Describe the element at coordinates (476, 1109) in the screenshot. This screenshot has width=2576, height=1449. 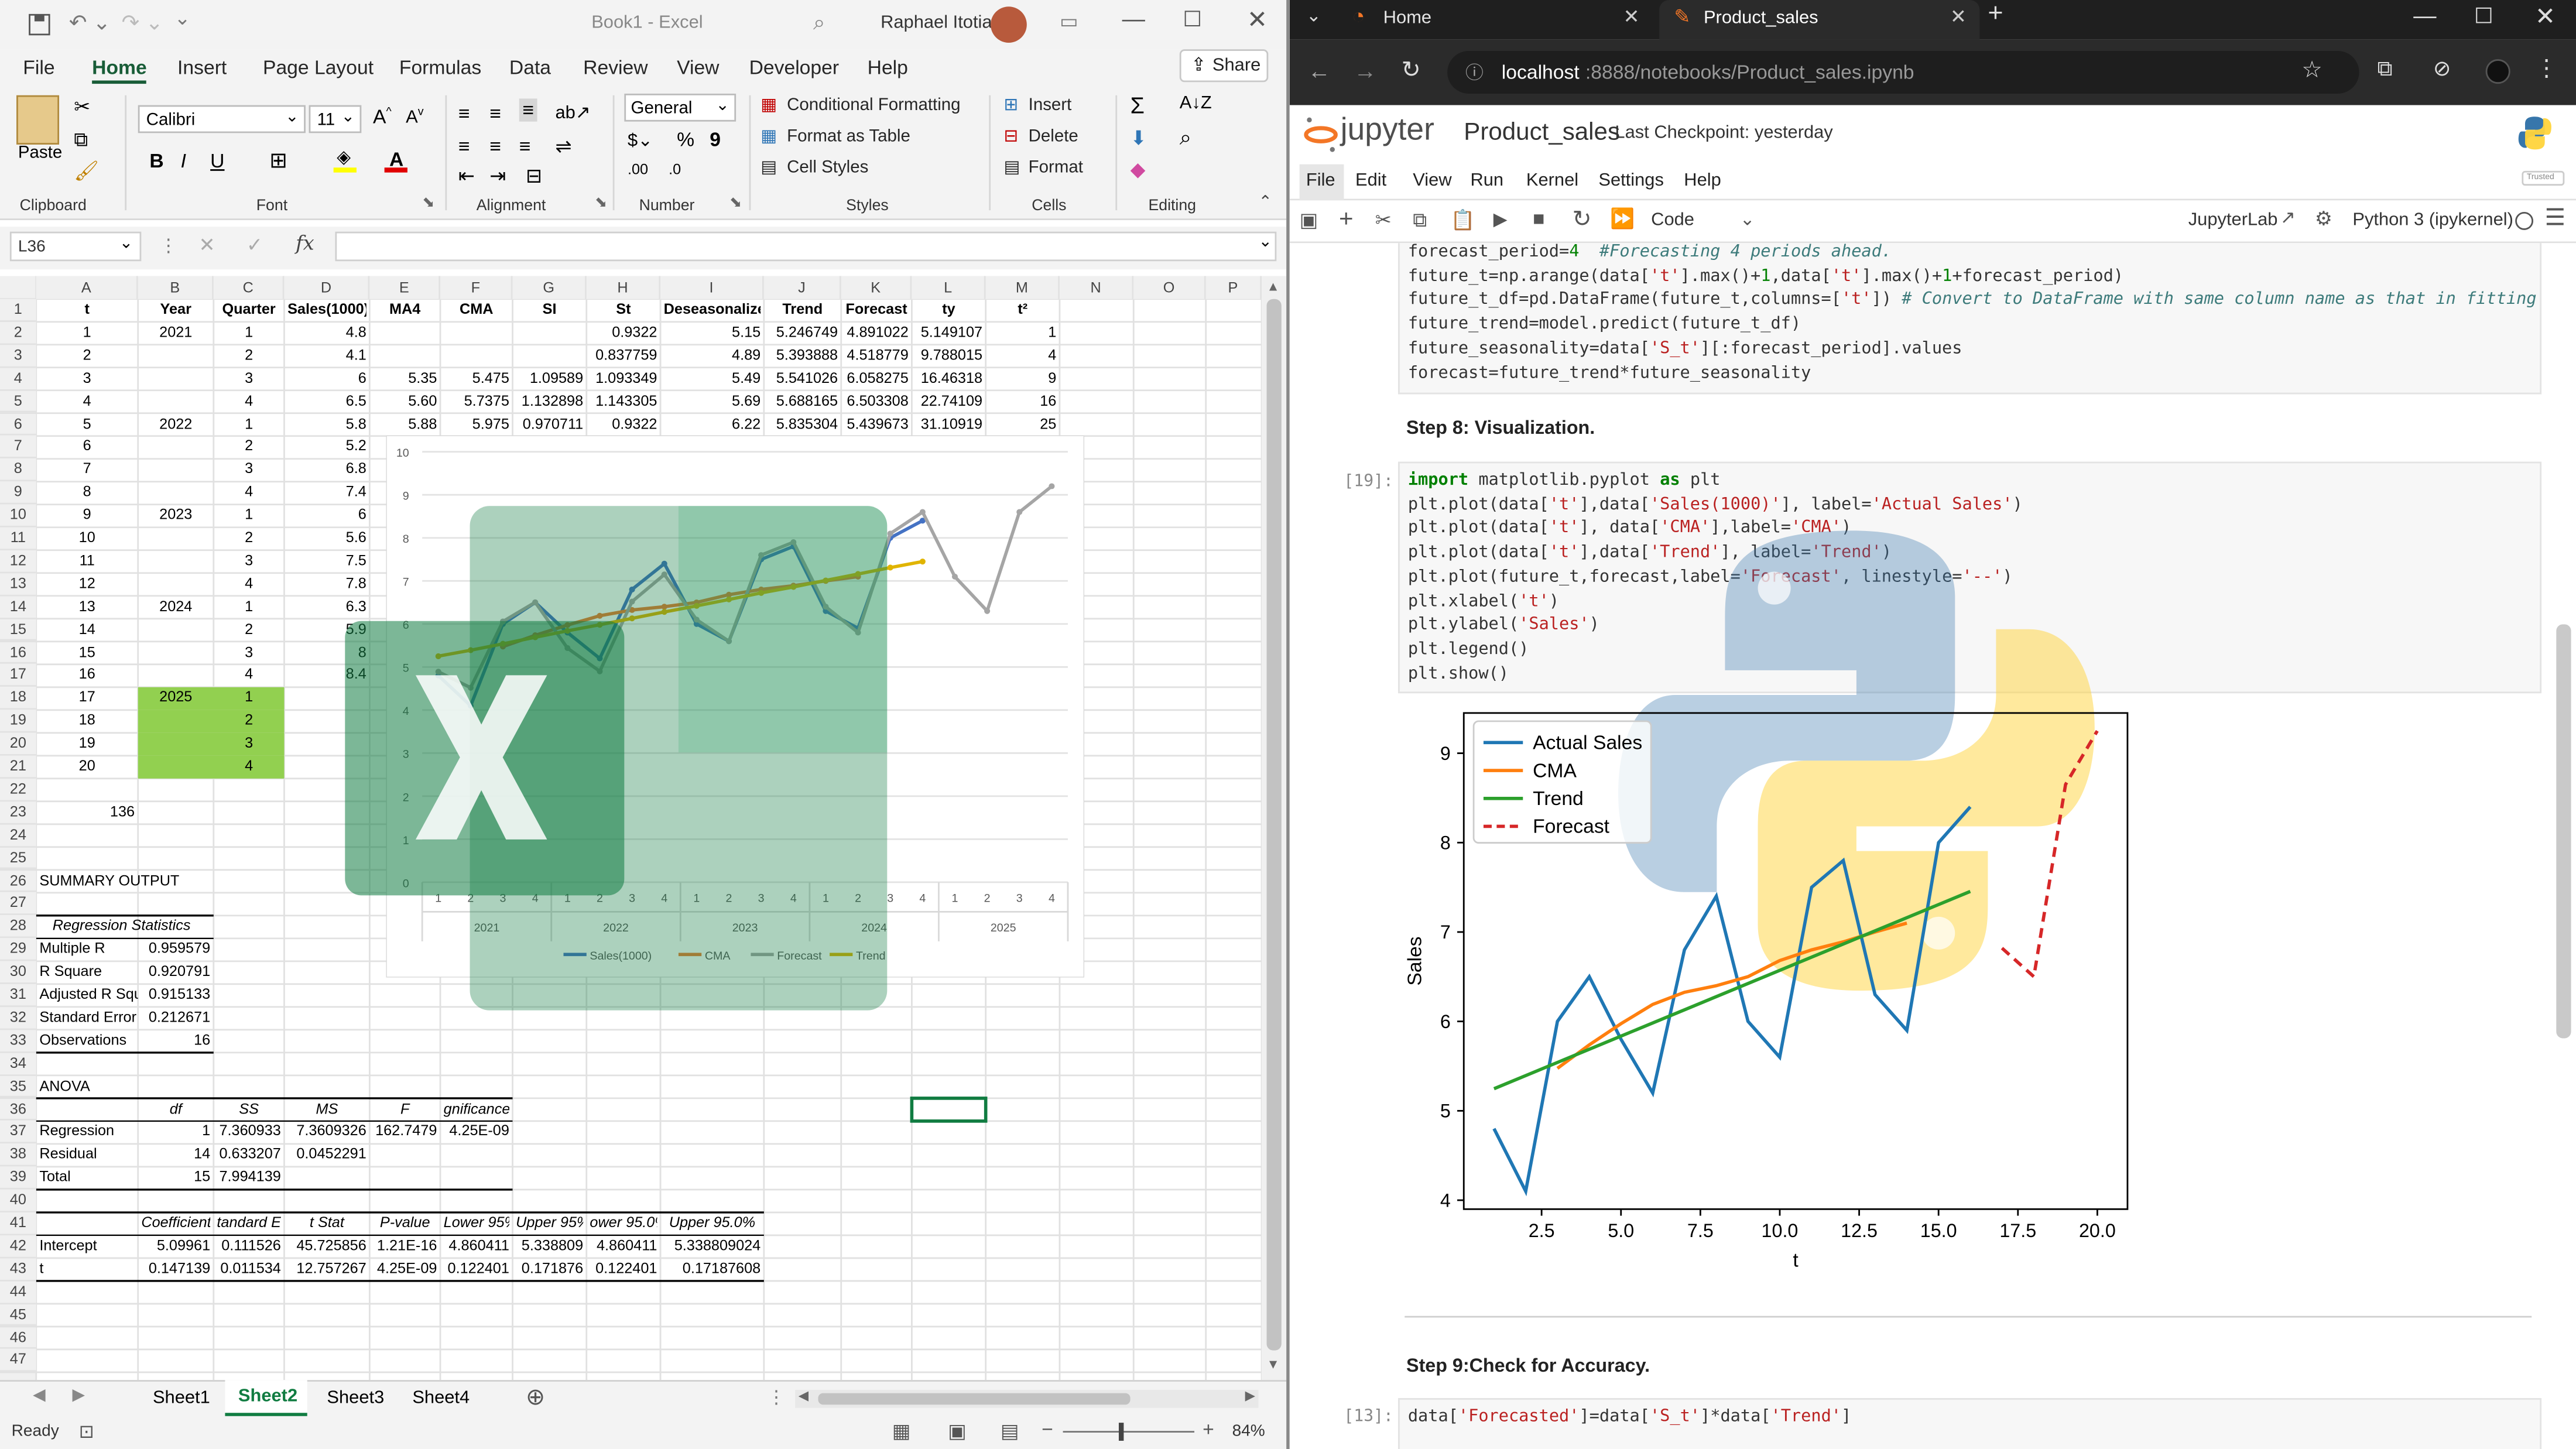
I see `anova-header: gnificance F` at that location.